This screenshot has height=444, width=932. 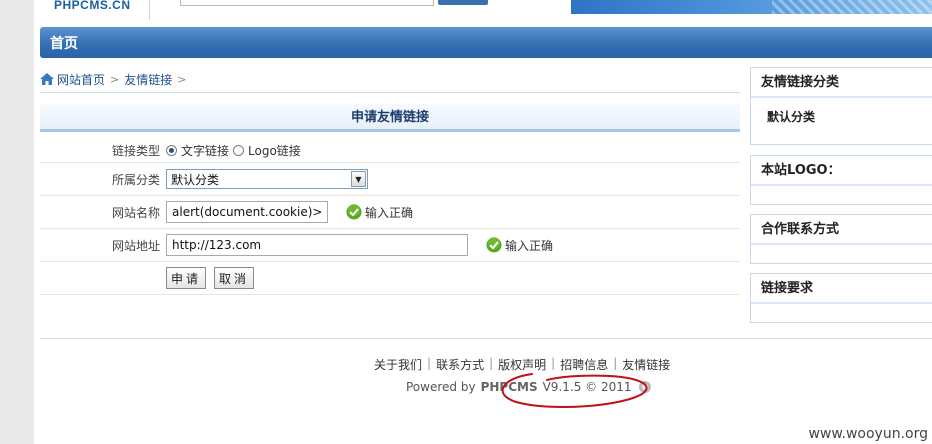 What do you see at coordinates (92, 6) in the screenshot?
I see `site-logo: PHPCMS.CN` at bounding box center [92, 6].